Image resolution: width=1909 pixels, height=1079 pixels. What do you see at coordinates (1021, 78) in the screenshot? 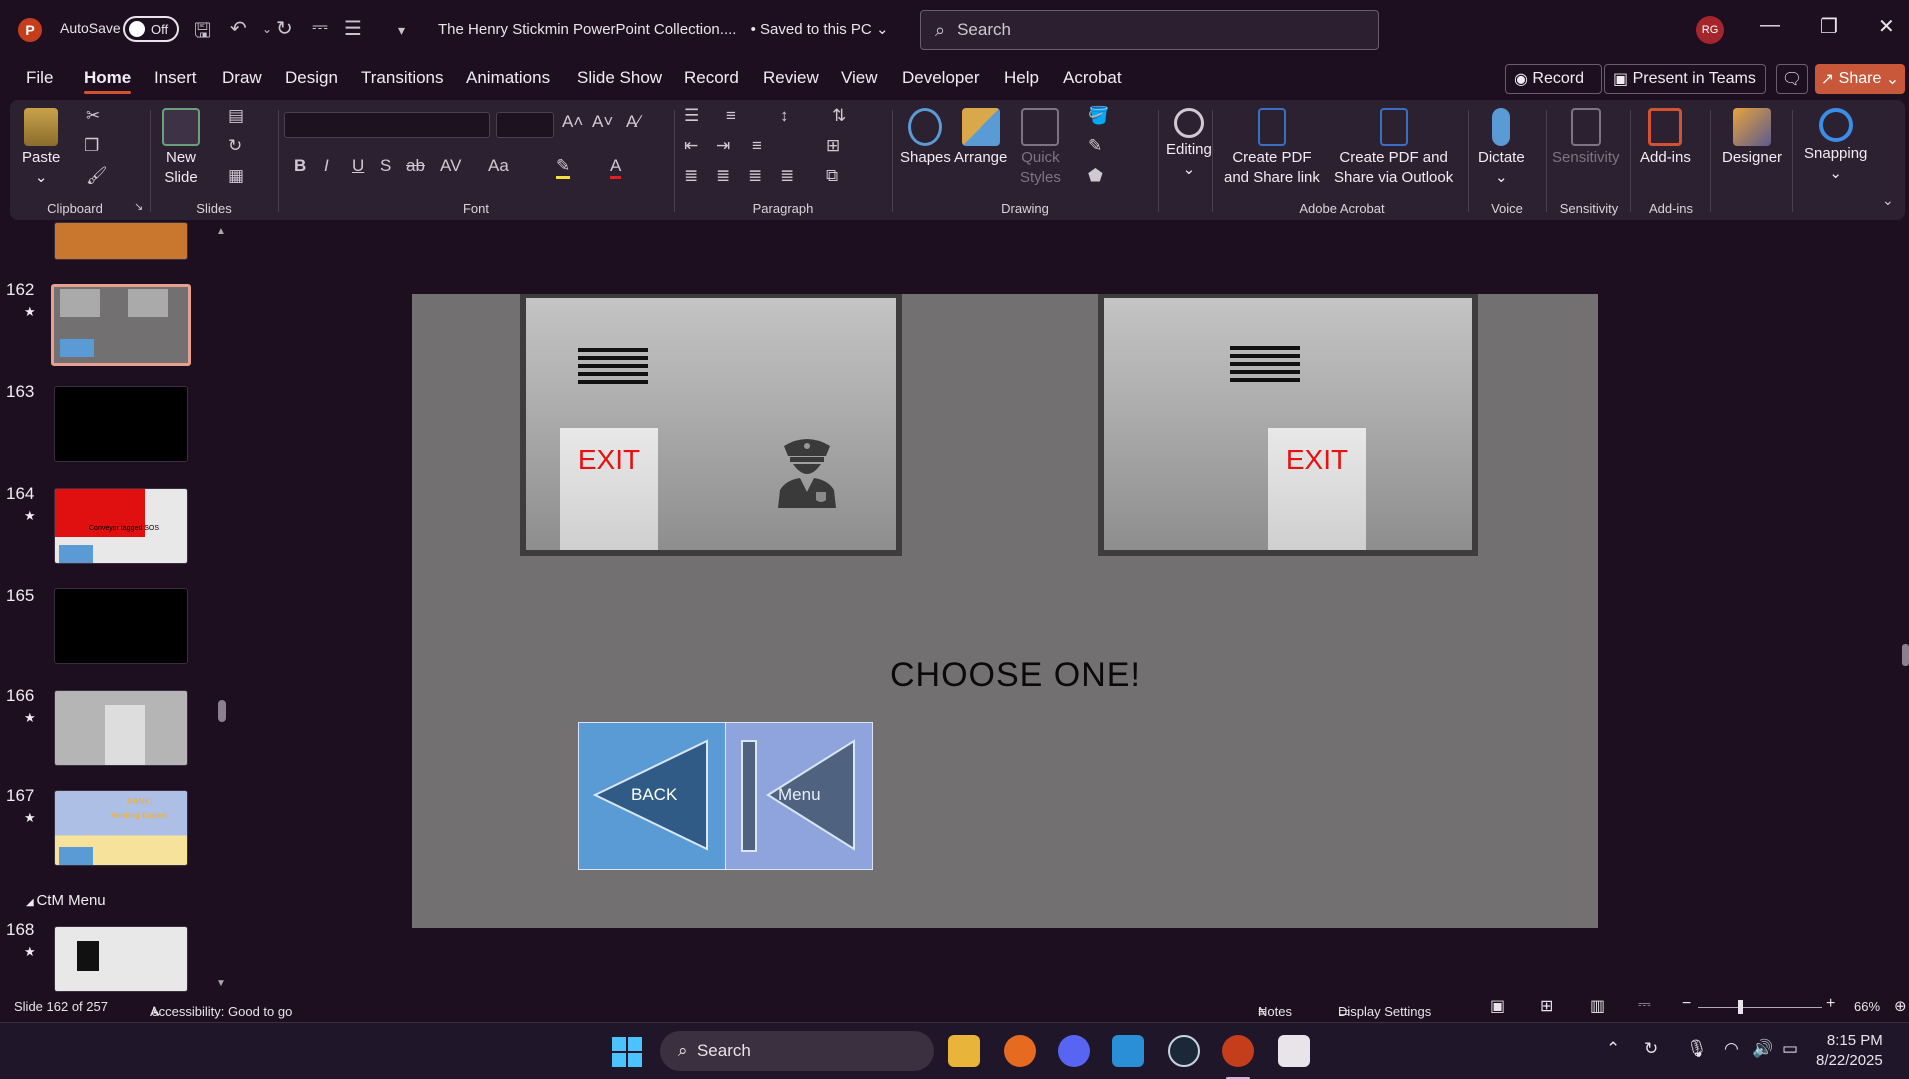
I see `tab-help: Help` at bounding box center [1021, 78].